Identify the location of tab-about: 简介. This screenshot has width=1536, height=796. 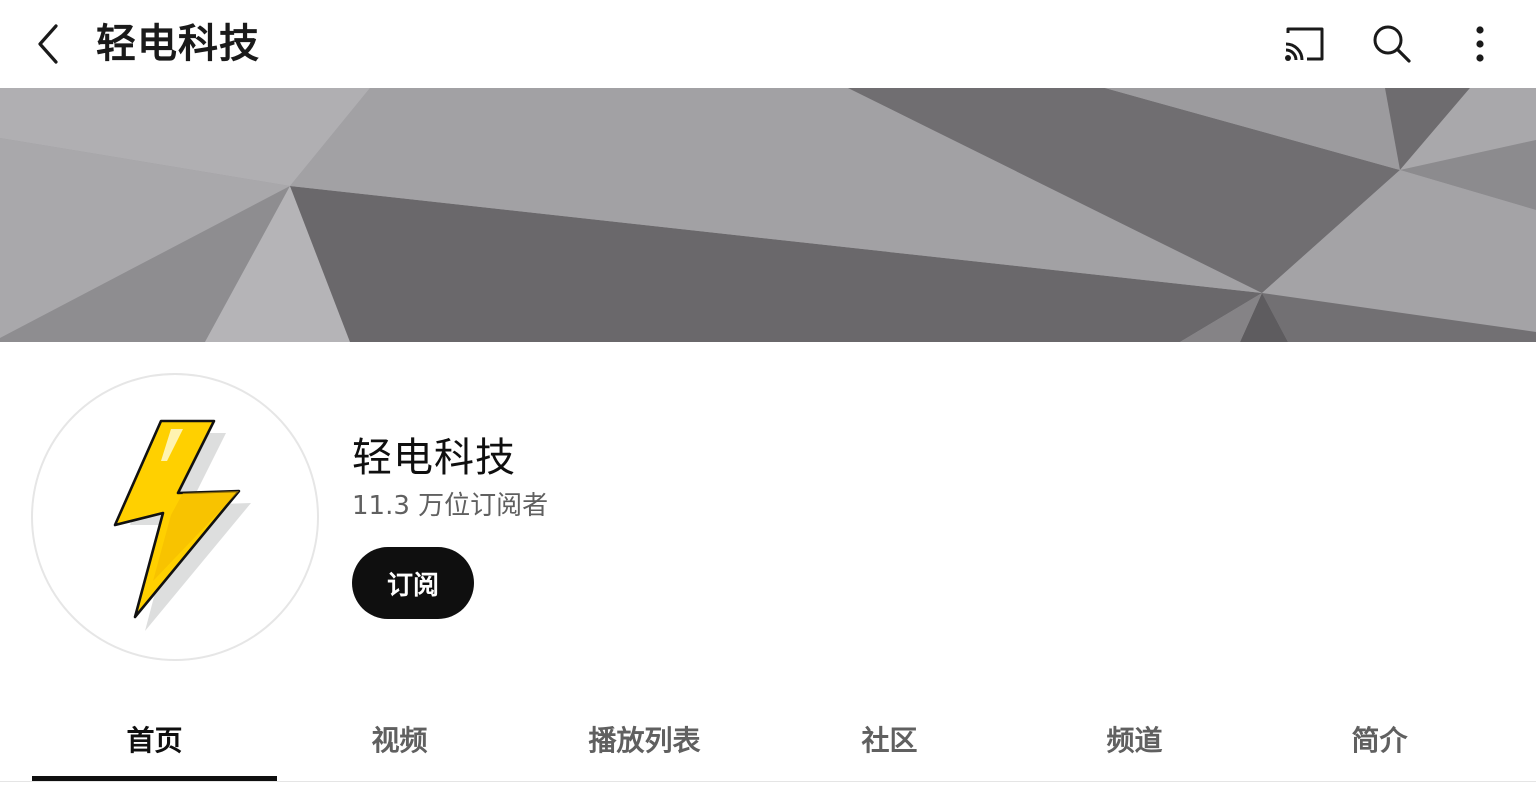
(1379, 739).